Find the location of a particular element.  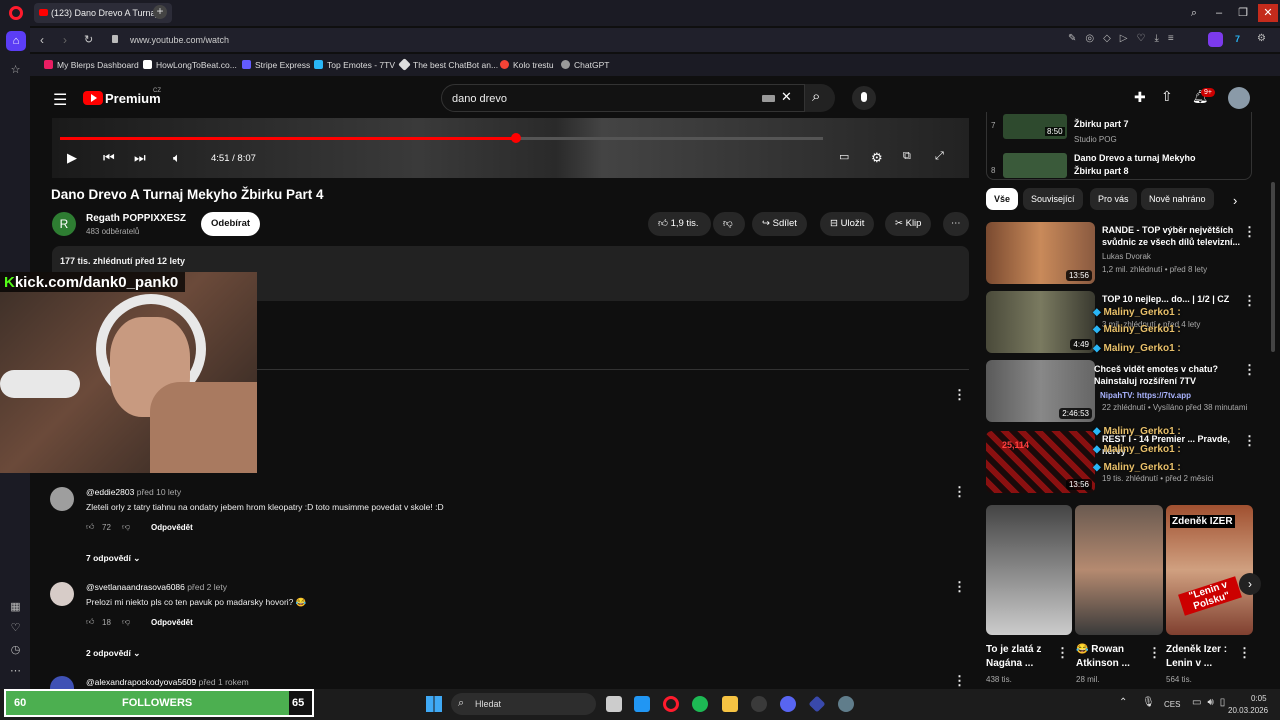

chip-all: Vše is located at coordinates (1002, 199).